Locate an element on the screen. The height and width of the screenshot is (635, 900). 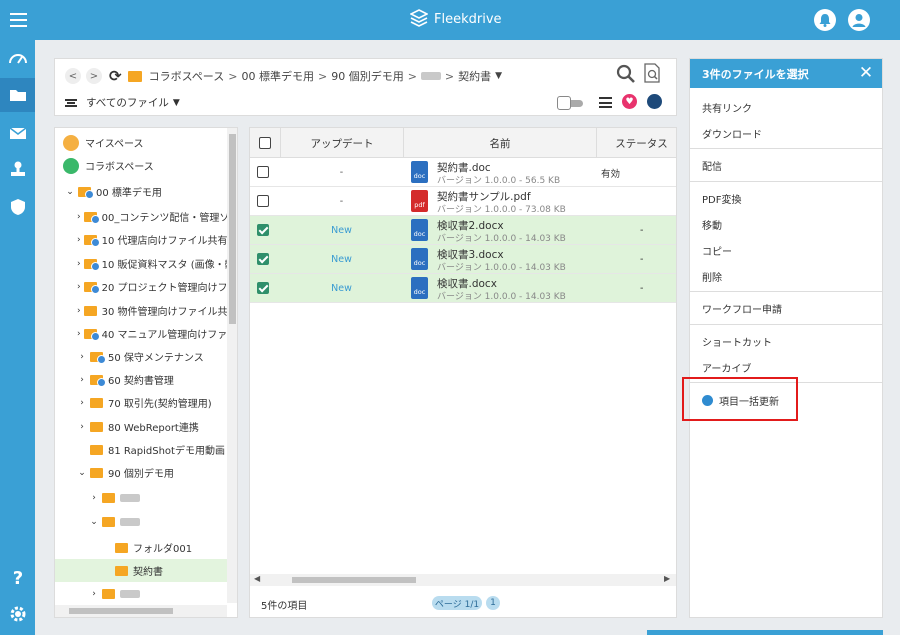
notification-bell-icon is located at coordinates (825, 20).